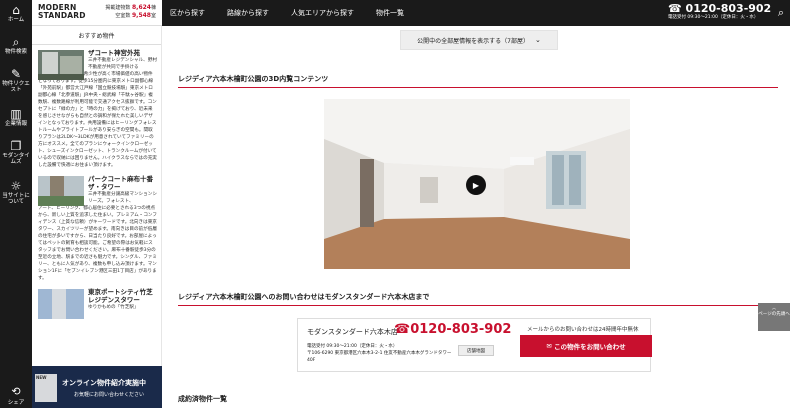 The width and height of the screenshot is (790, 408). I want to click on new-badge: NEW, so click(41, 377).